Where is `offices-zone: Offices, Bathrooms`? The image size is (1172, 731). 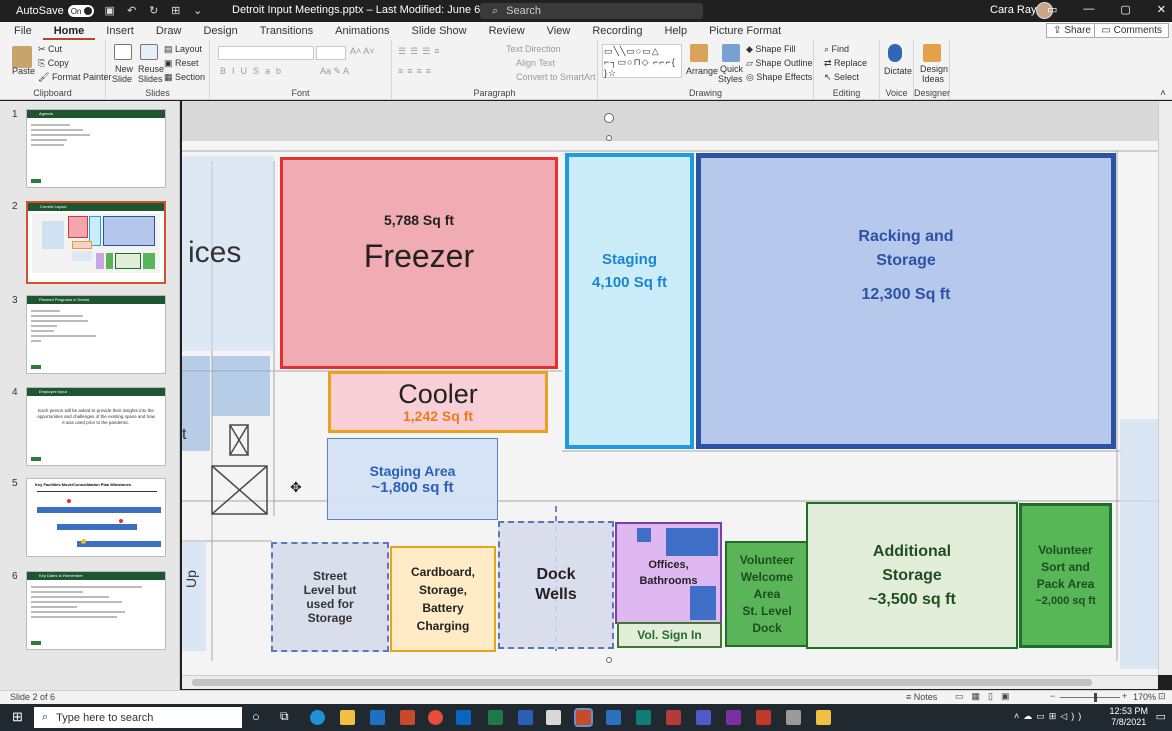
offices-zone: Offices, Bathrooms is located at coordinates (668, 573).